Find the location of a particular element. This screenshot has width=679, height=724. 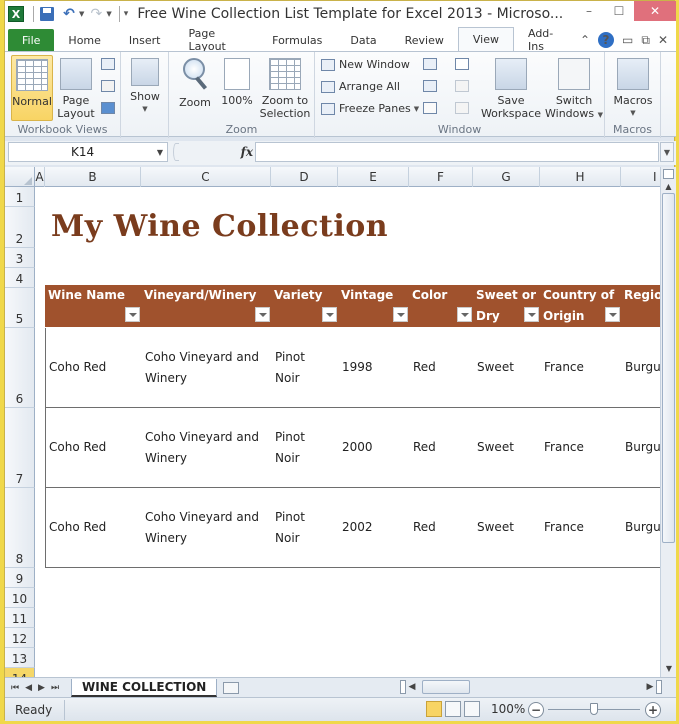

zoom-level: 100% is located at coordinates (508, 709).